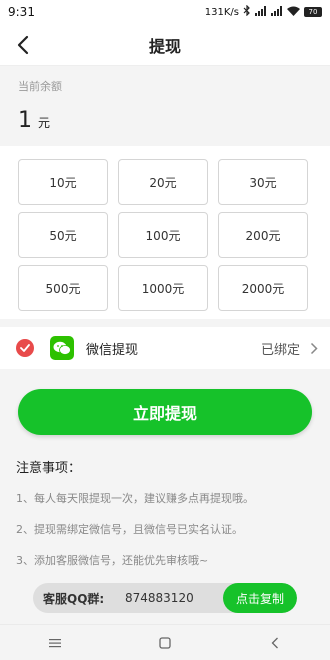 Image resolution: width=330 pixels, height=660 pixels. Describe the element at coordinates (313, 12) in the screenshot. I see `battery-icon: 70` at that location.